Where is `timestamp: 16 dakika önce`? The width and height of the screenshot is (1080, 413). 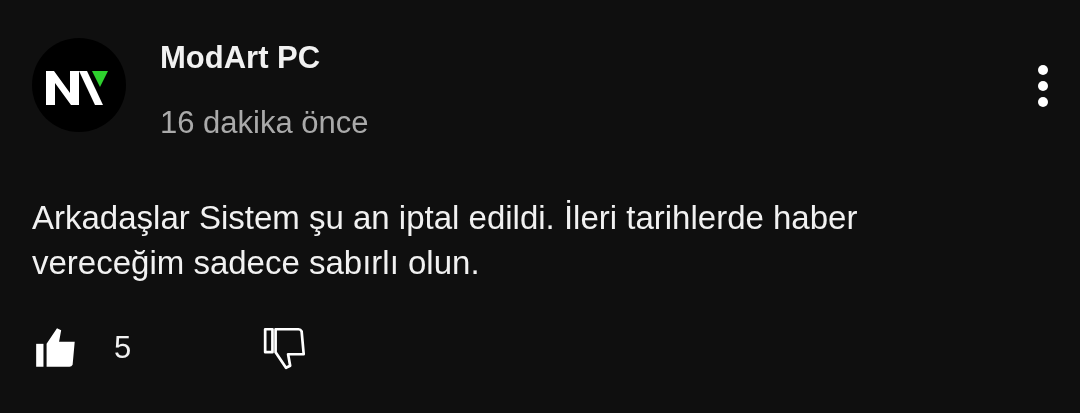
timestamp: 16 dakika önce is located at coordinates (264, 123).